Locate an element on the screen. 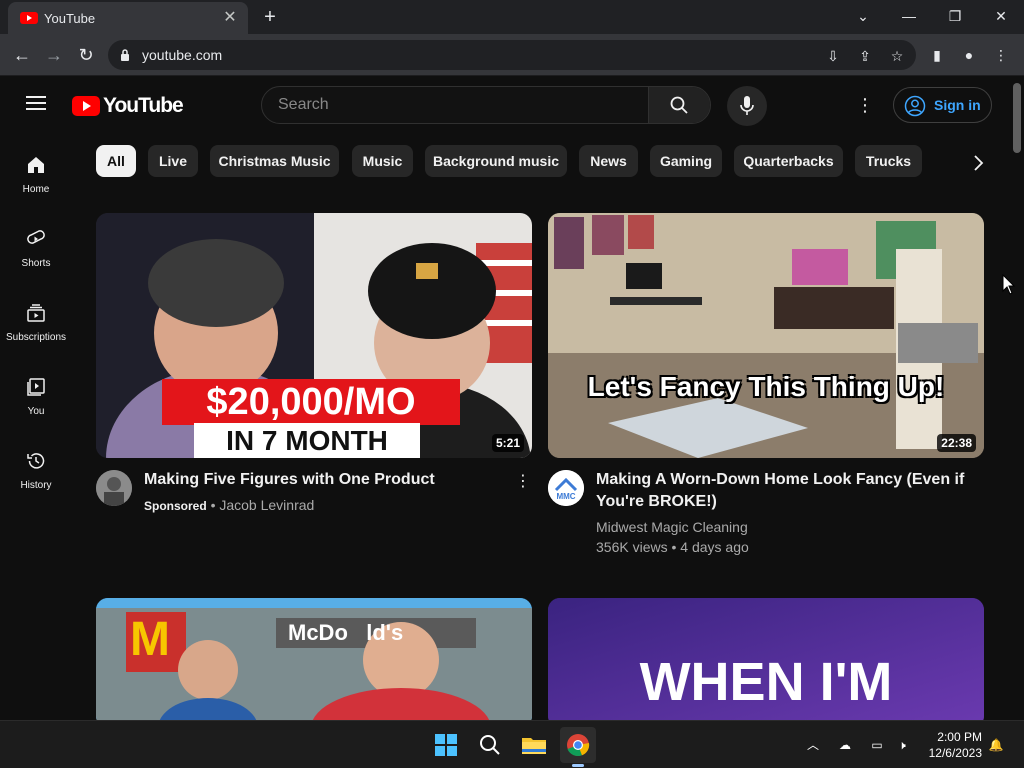 The height and width of the screenshot is (768, 1024). start-button is located at coordinates (446, 745).